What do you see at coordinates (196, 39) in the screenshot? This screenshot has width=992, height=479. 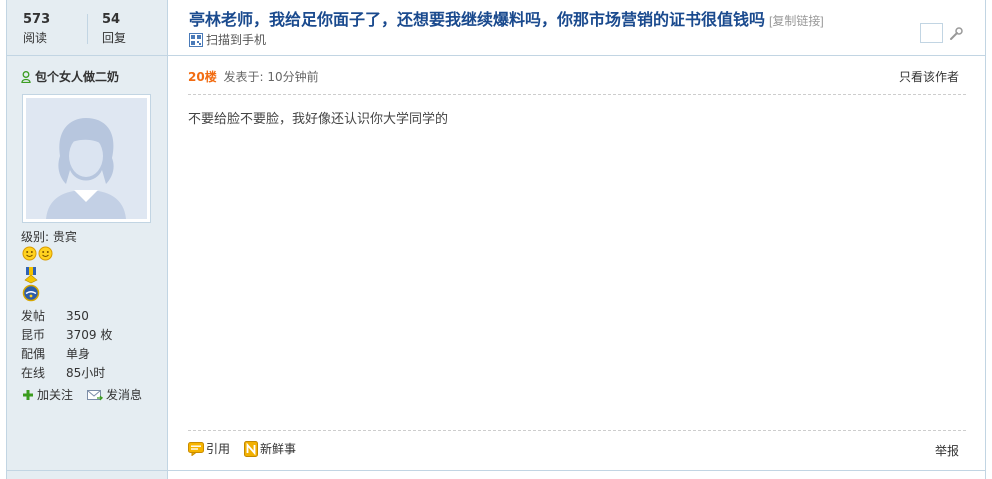 I see `qr-code-icon` at bounding box center [196, 39].